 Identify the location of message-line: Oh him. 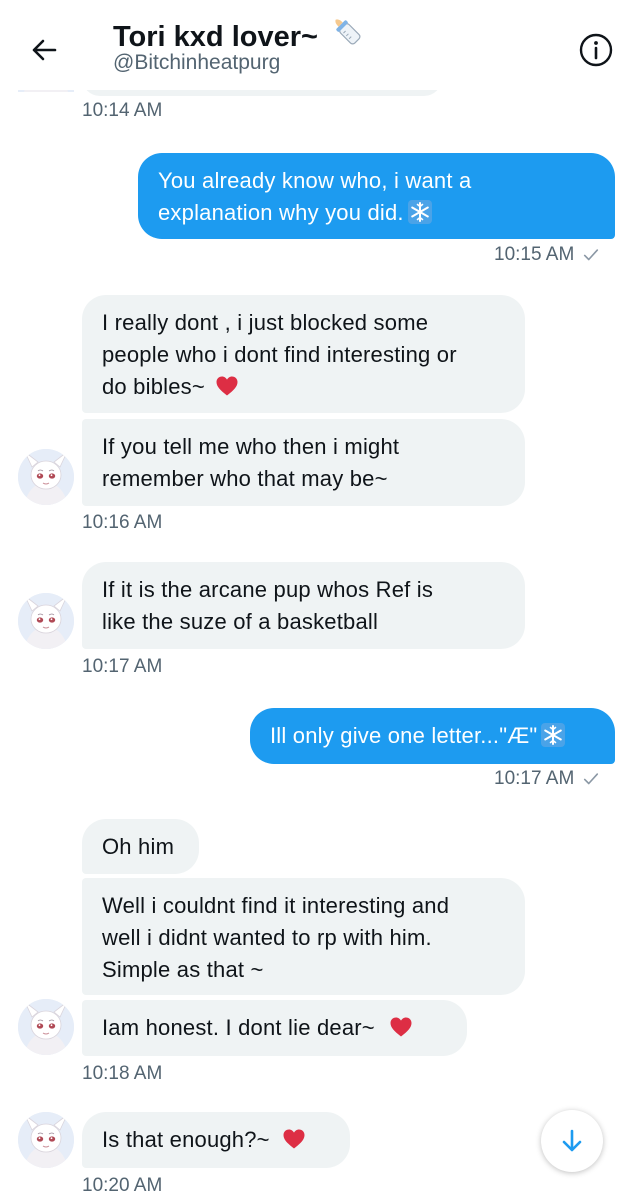
(138, 846).